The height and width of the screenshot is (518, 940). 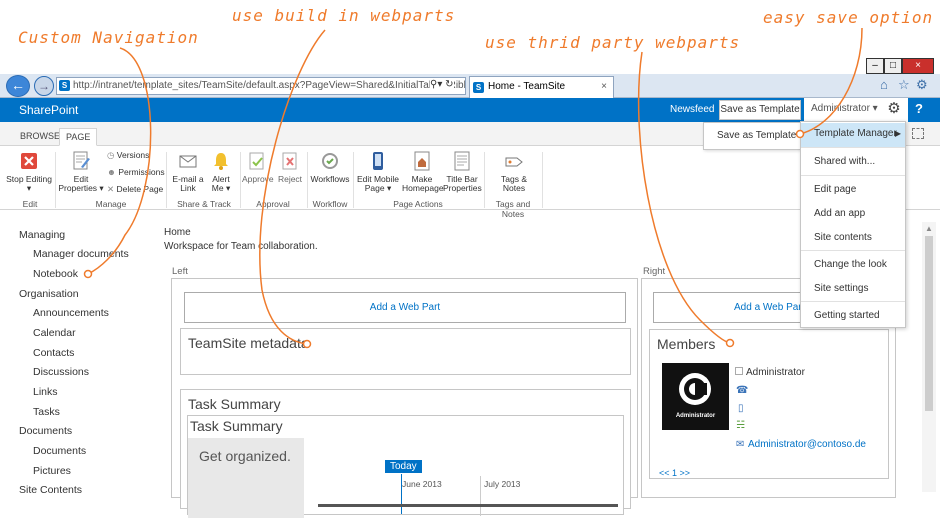 What do you see at coordinates (692, 109) in the screenshot?
I see `newsfeed-link: Newsfeed` at bounding box center [692, 109].